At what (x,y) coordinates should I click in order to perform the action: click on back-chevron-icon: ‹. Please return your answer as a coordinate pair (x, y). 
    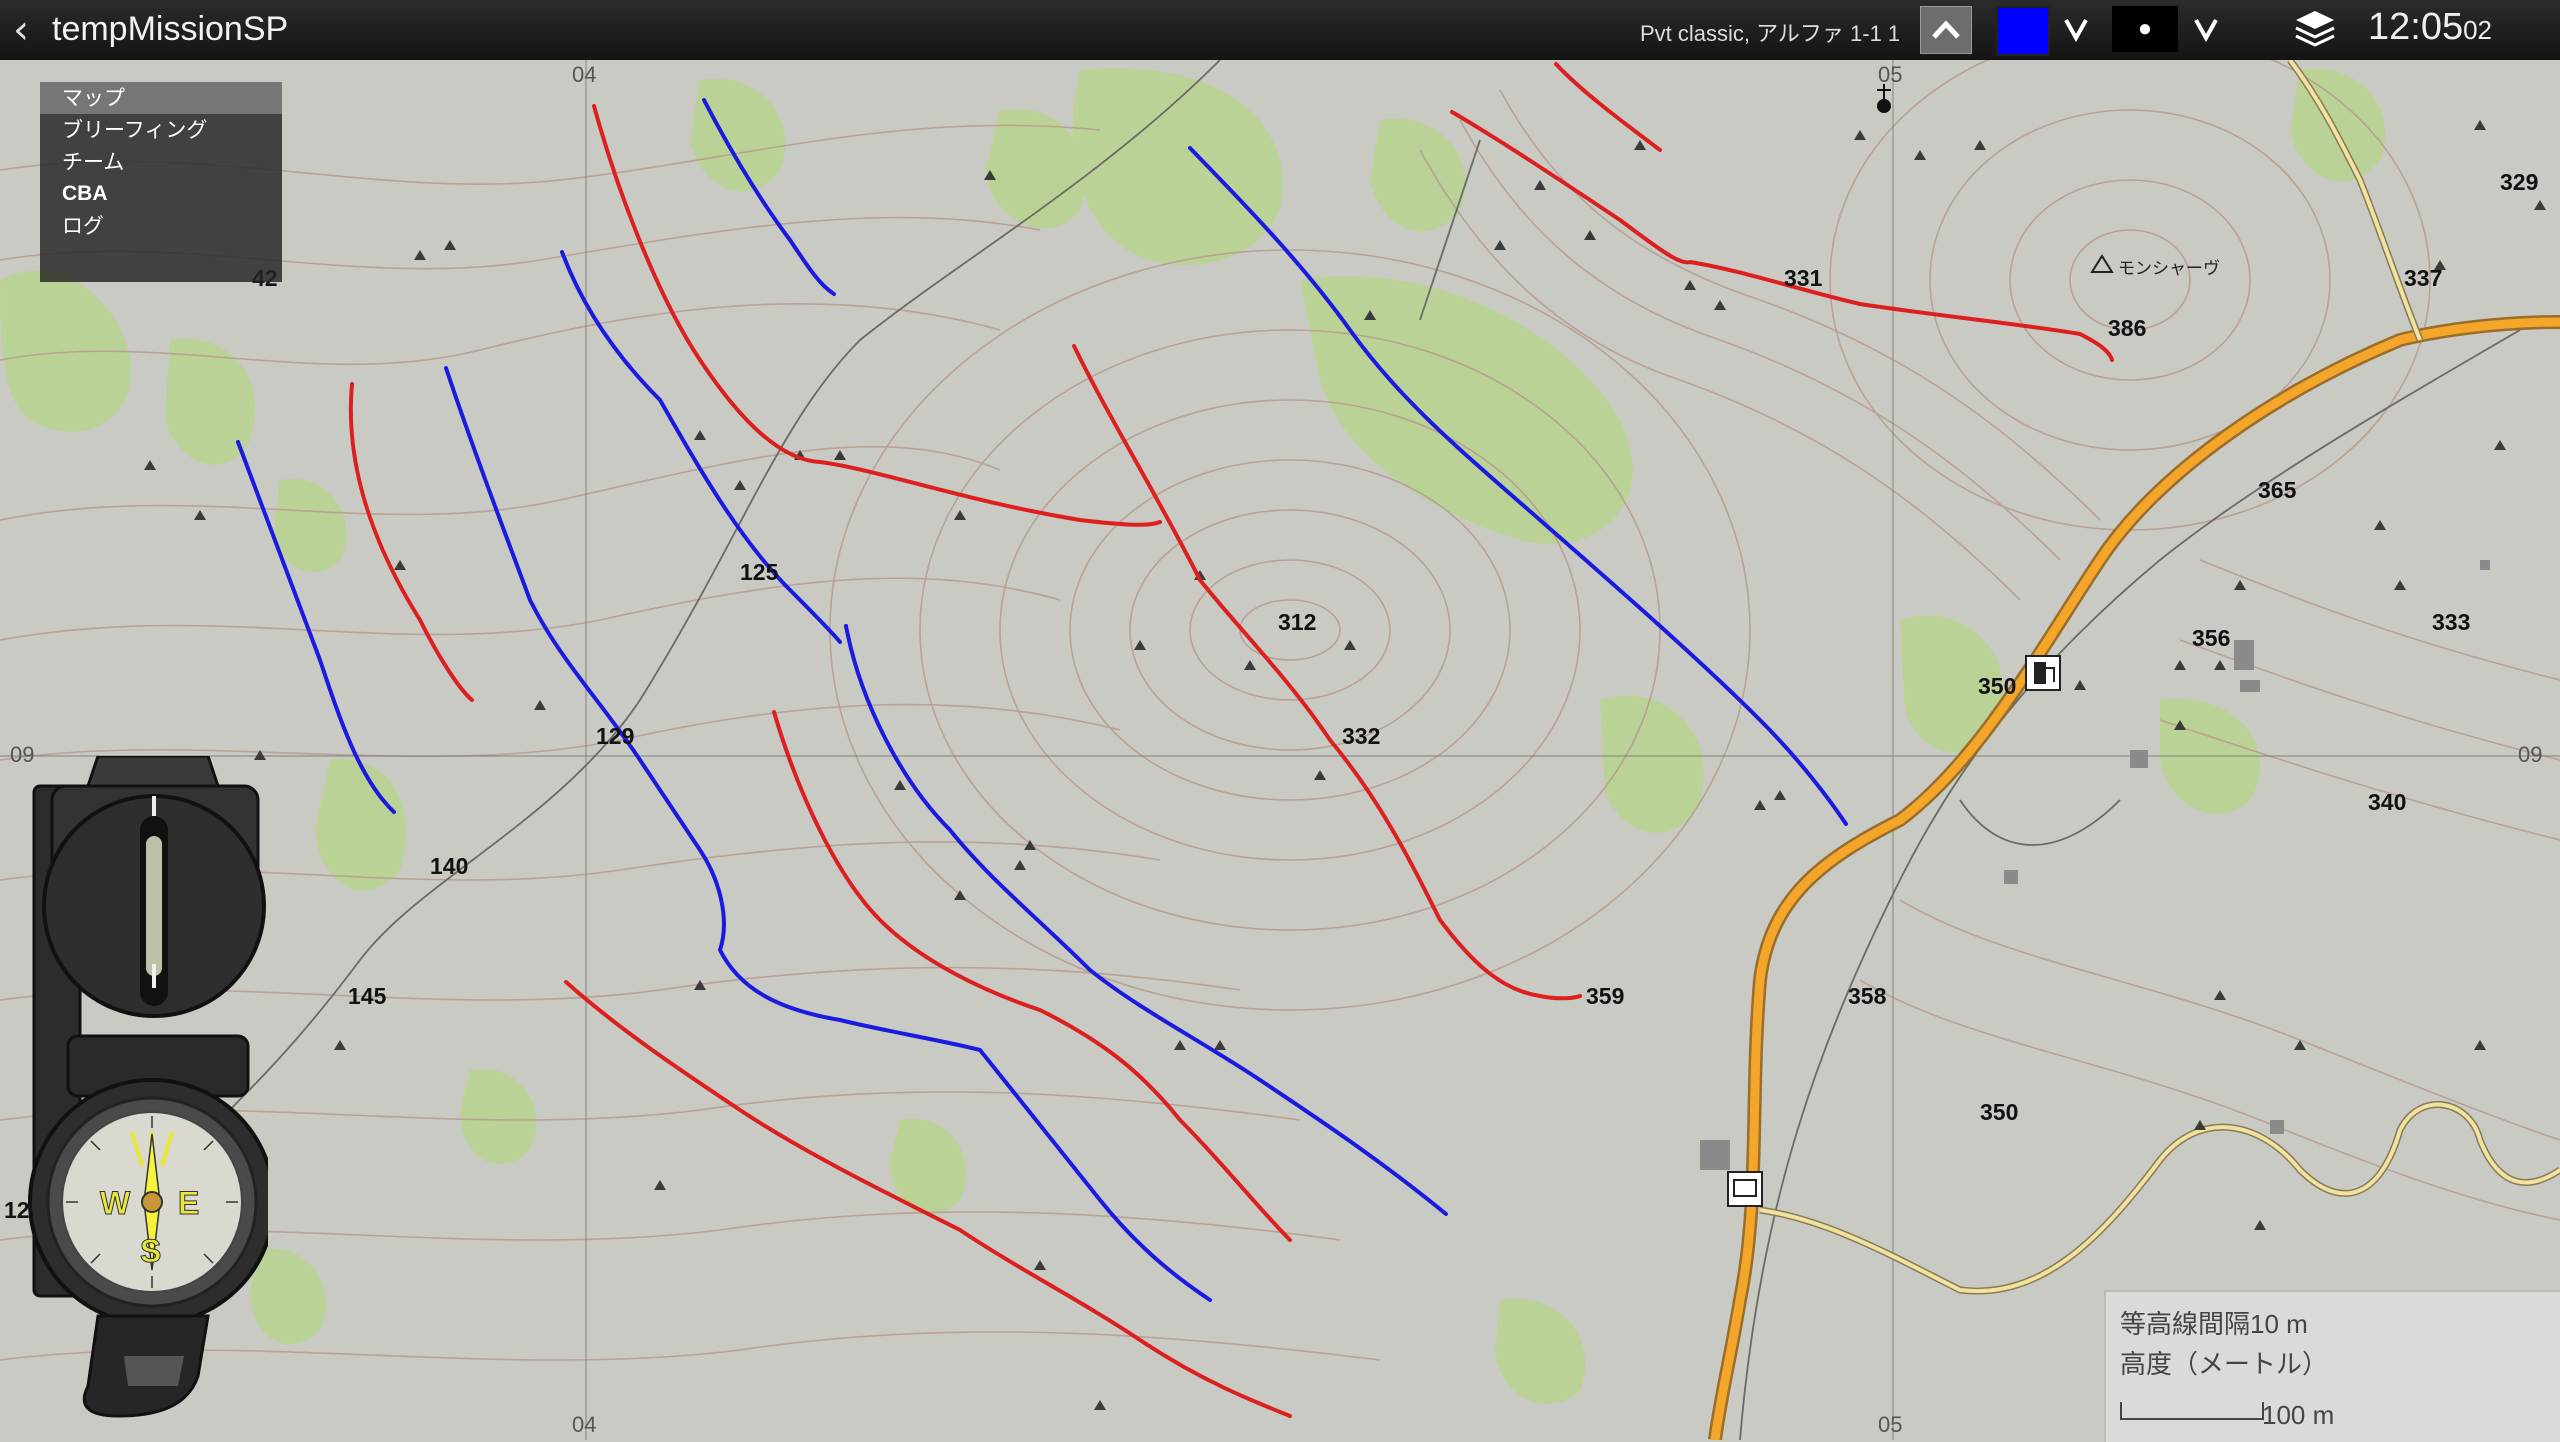
    Looking at the image, I should click on (21, 30).